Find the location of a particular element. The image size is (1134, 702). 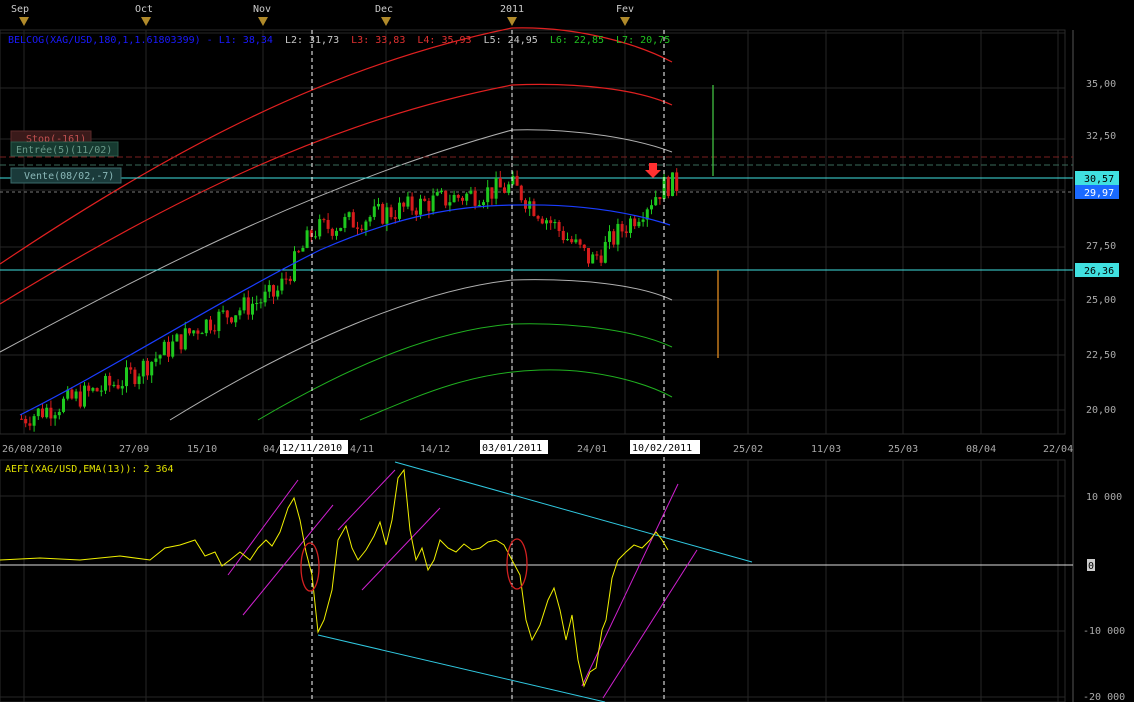

divergence-circle is located at coordinates (517, 564).